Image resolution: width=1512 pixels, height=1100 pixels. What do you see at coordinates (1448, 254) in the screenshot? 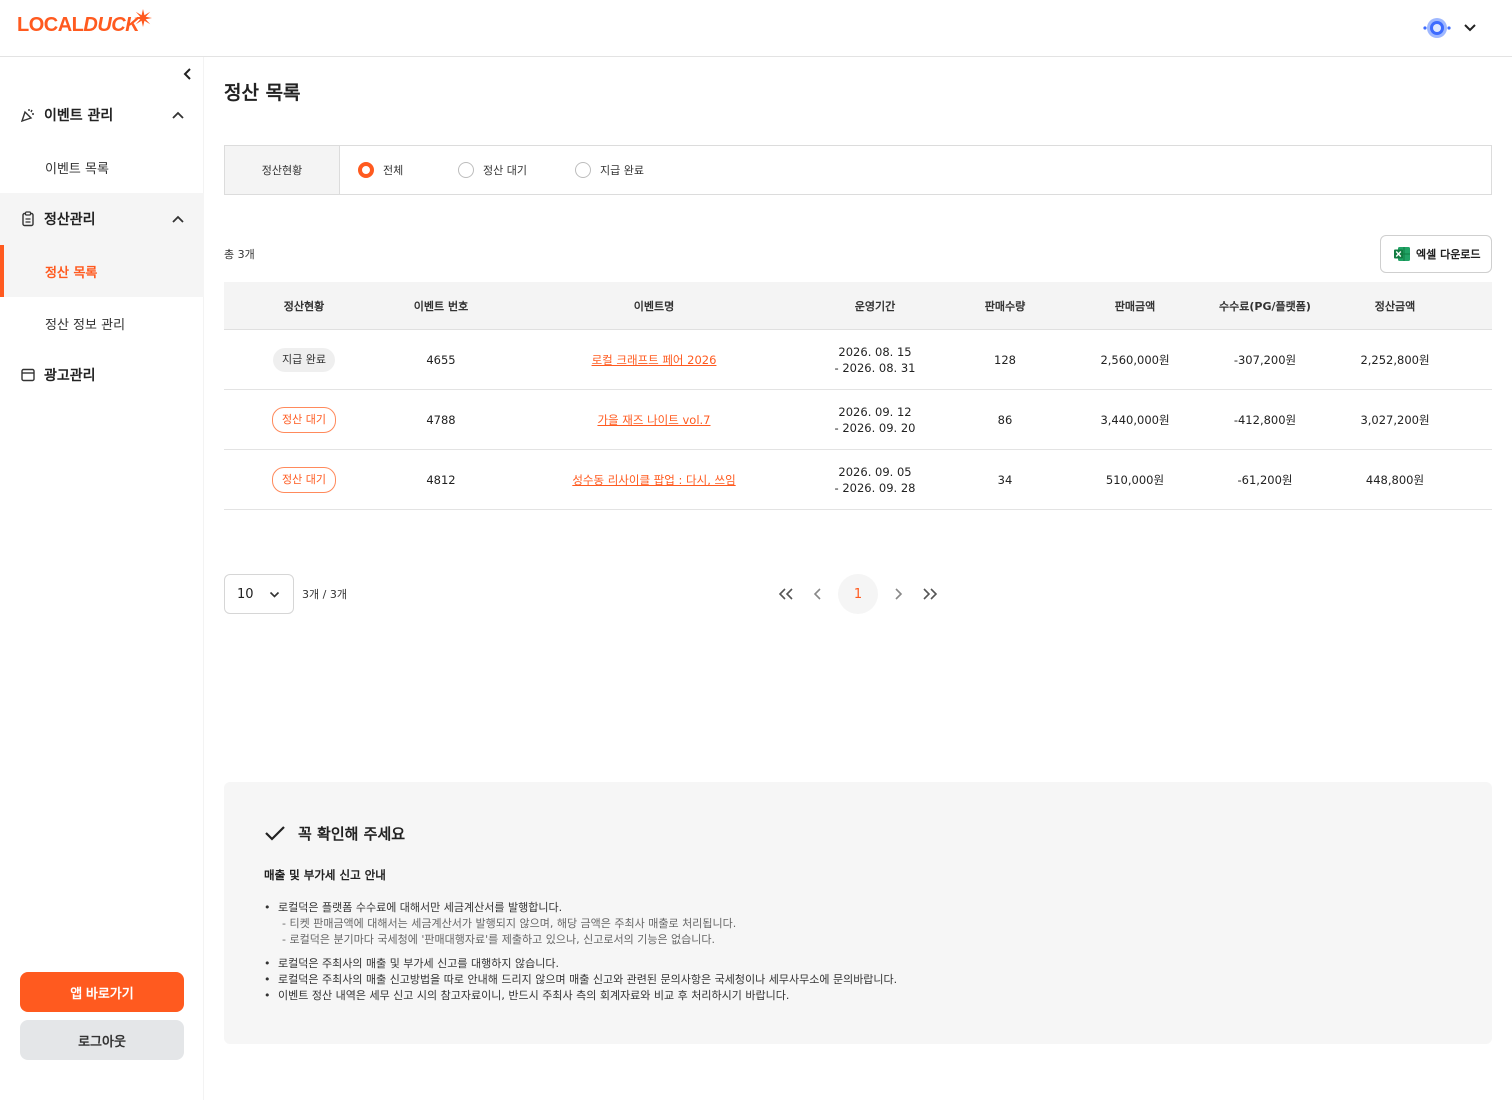
I see `excel-download-label: 엑셀 다운로드` at bounding box center [1448, 254].